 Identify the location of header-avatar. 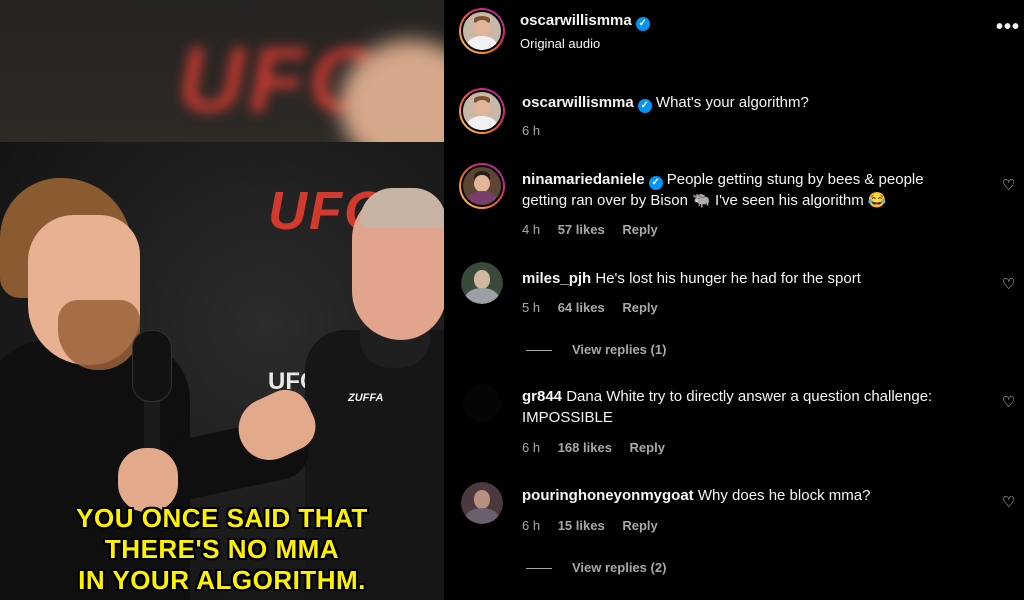
(482, 31).